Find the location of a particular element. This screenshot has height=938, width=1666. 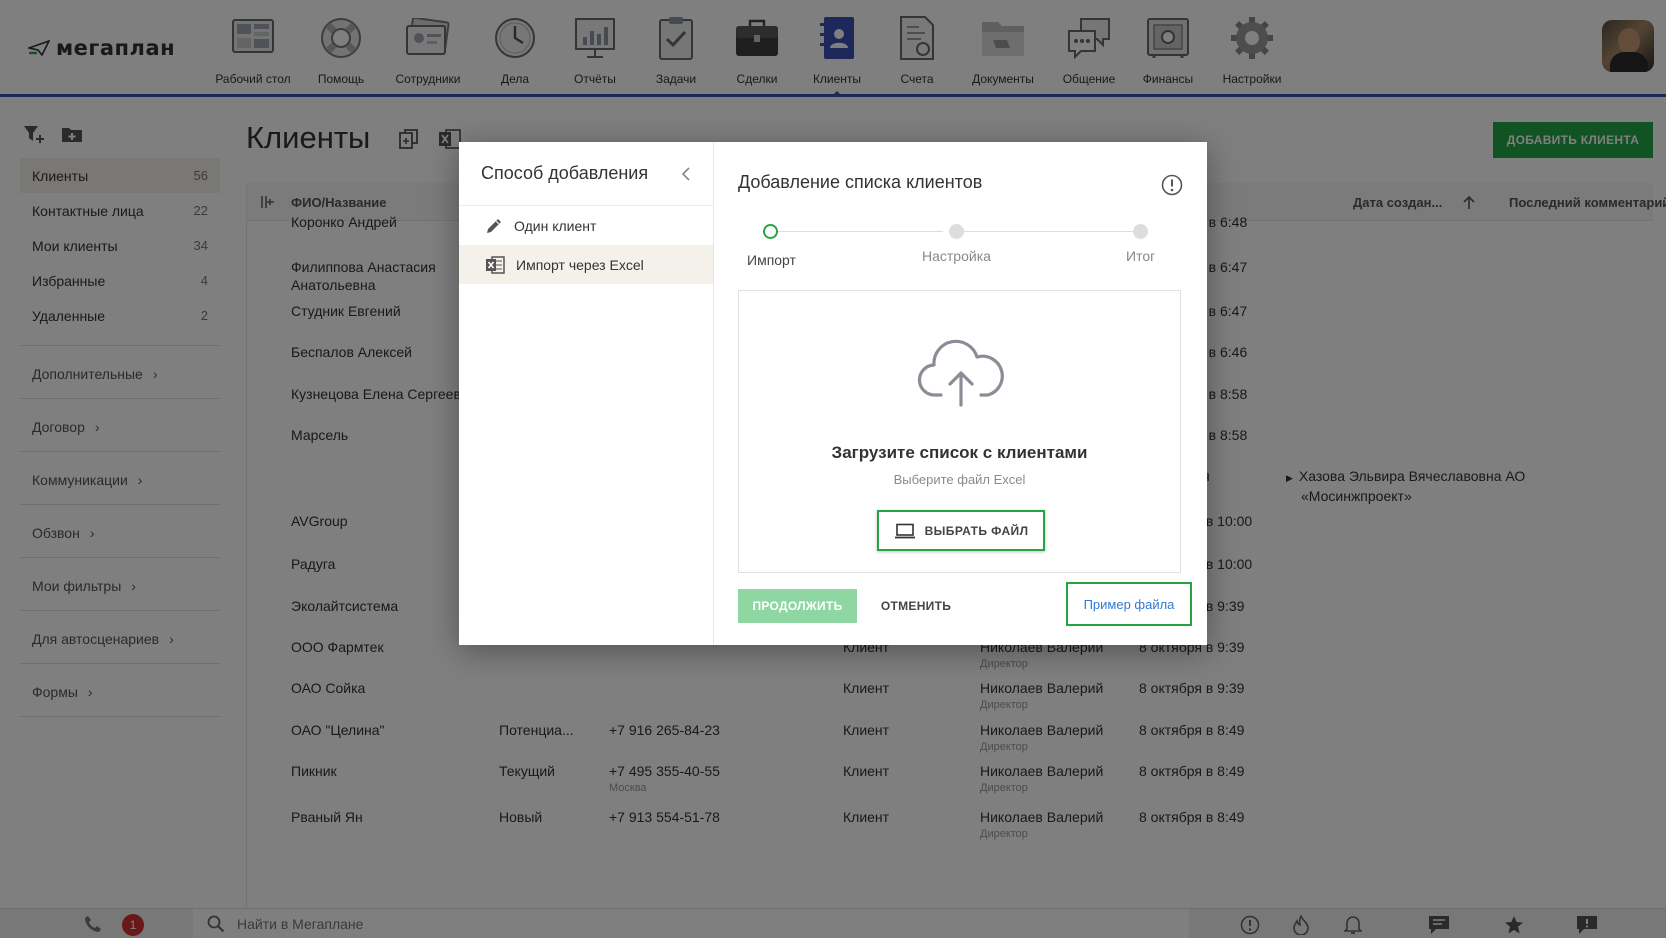

info-icon is located at coordinates (1172, 185).